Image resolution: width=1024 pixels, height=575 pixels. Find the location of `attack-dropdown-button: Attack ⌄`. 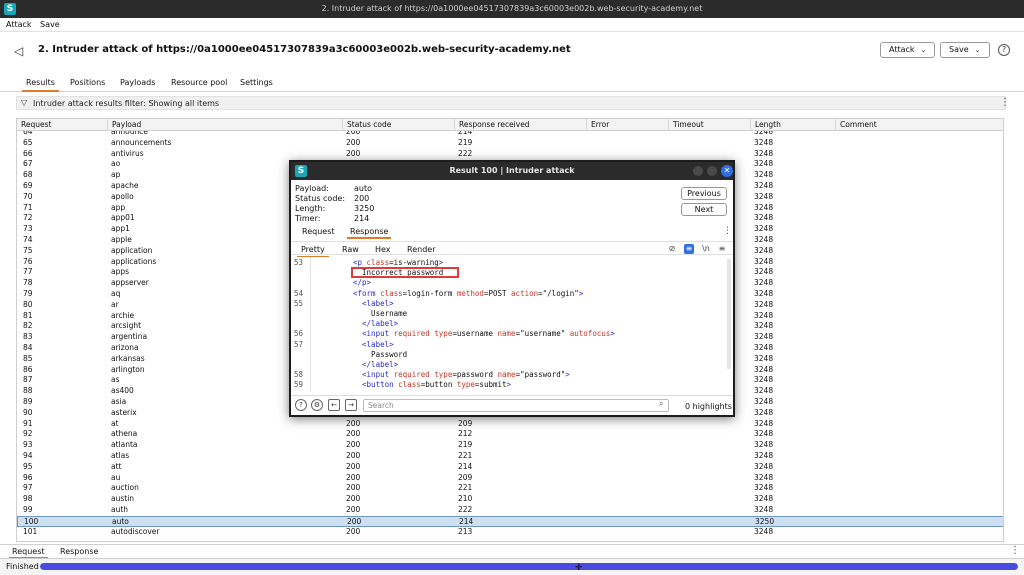

attack-dropdown-button: Attack ⌄ is located at coordinates (908, 50).